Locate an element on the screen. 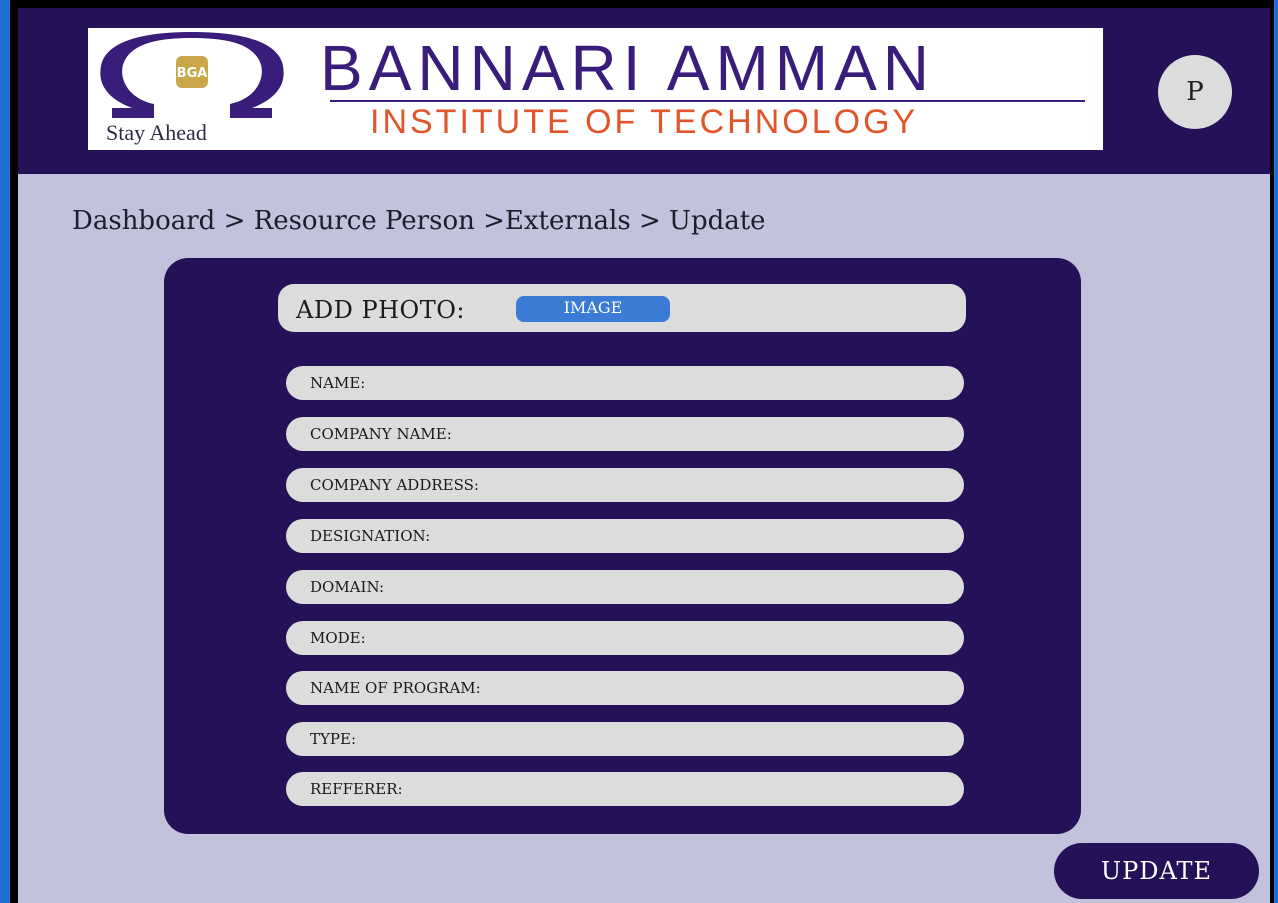 This screenshot has width=1278, height=903. domain-field: DOMAIN: is located at coordinates (625, 587).